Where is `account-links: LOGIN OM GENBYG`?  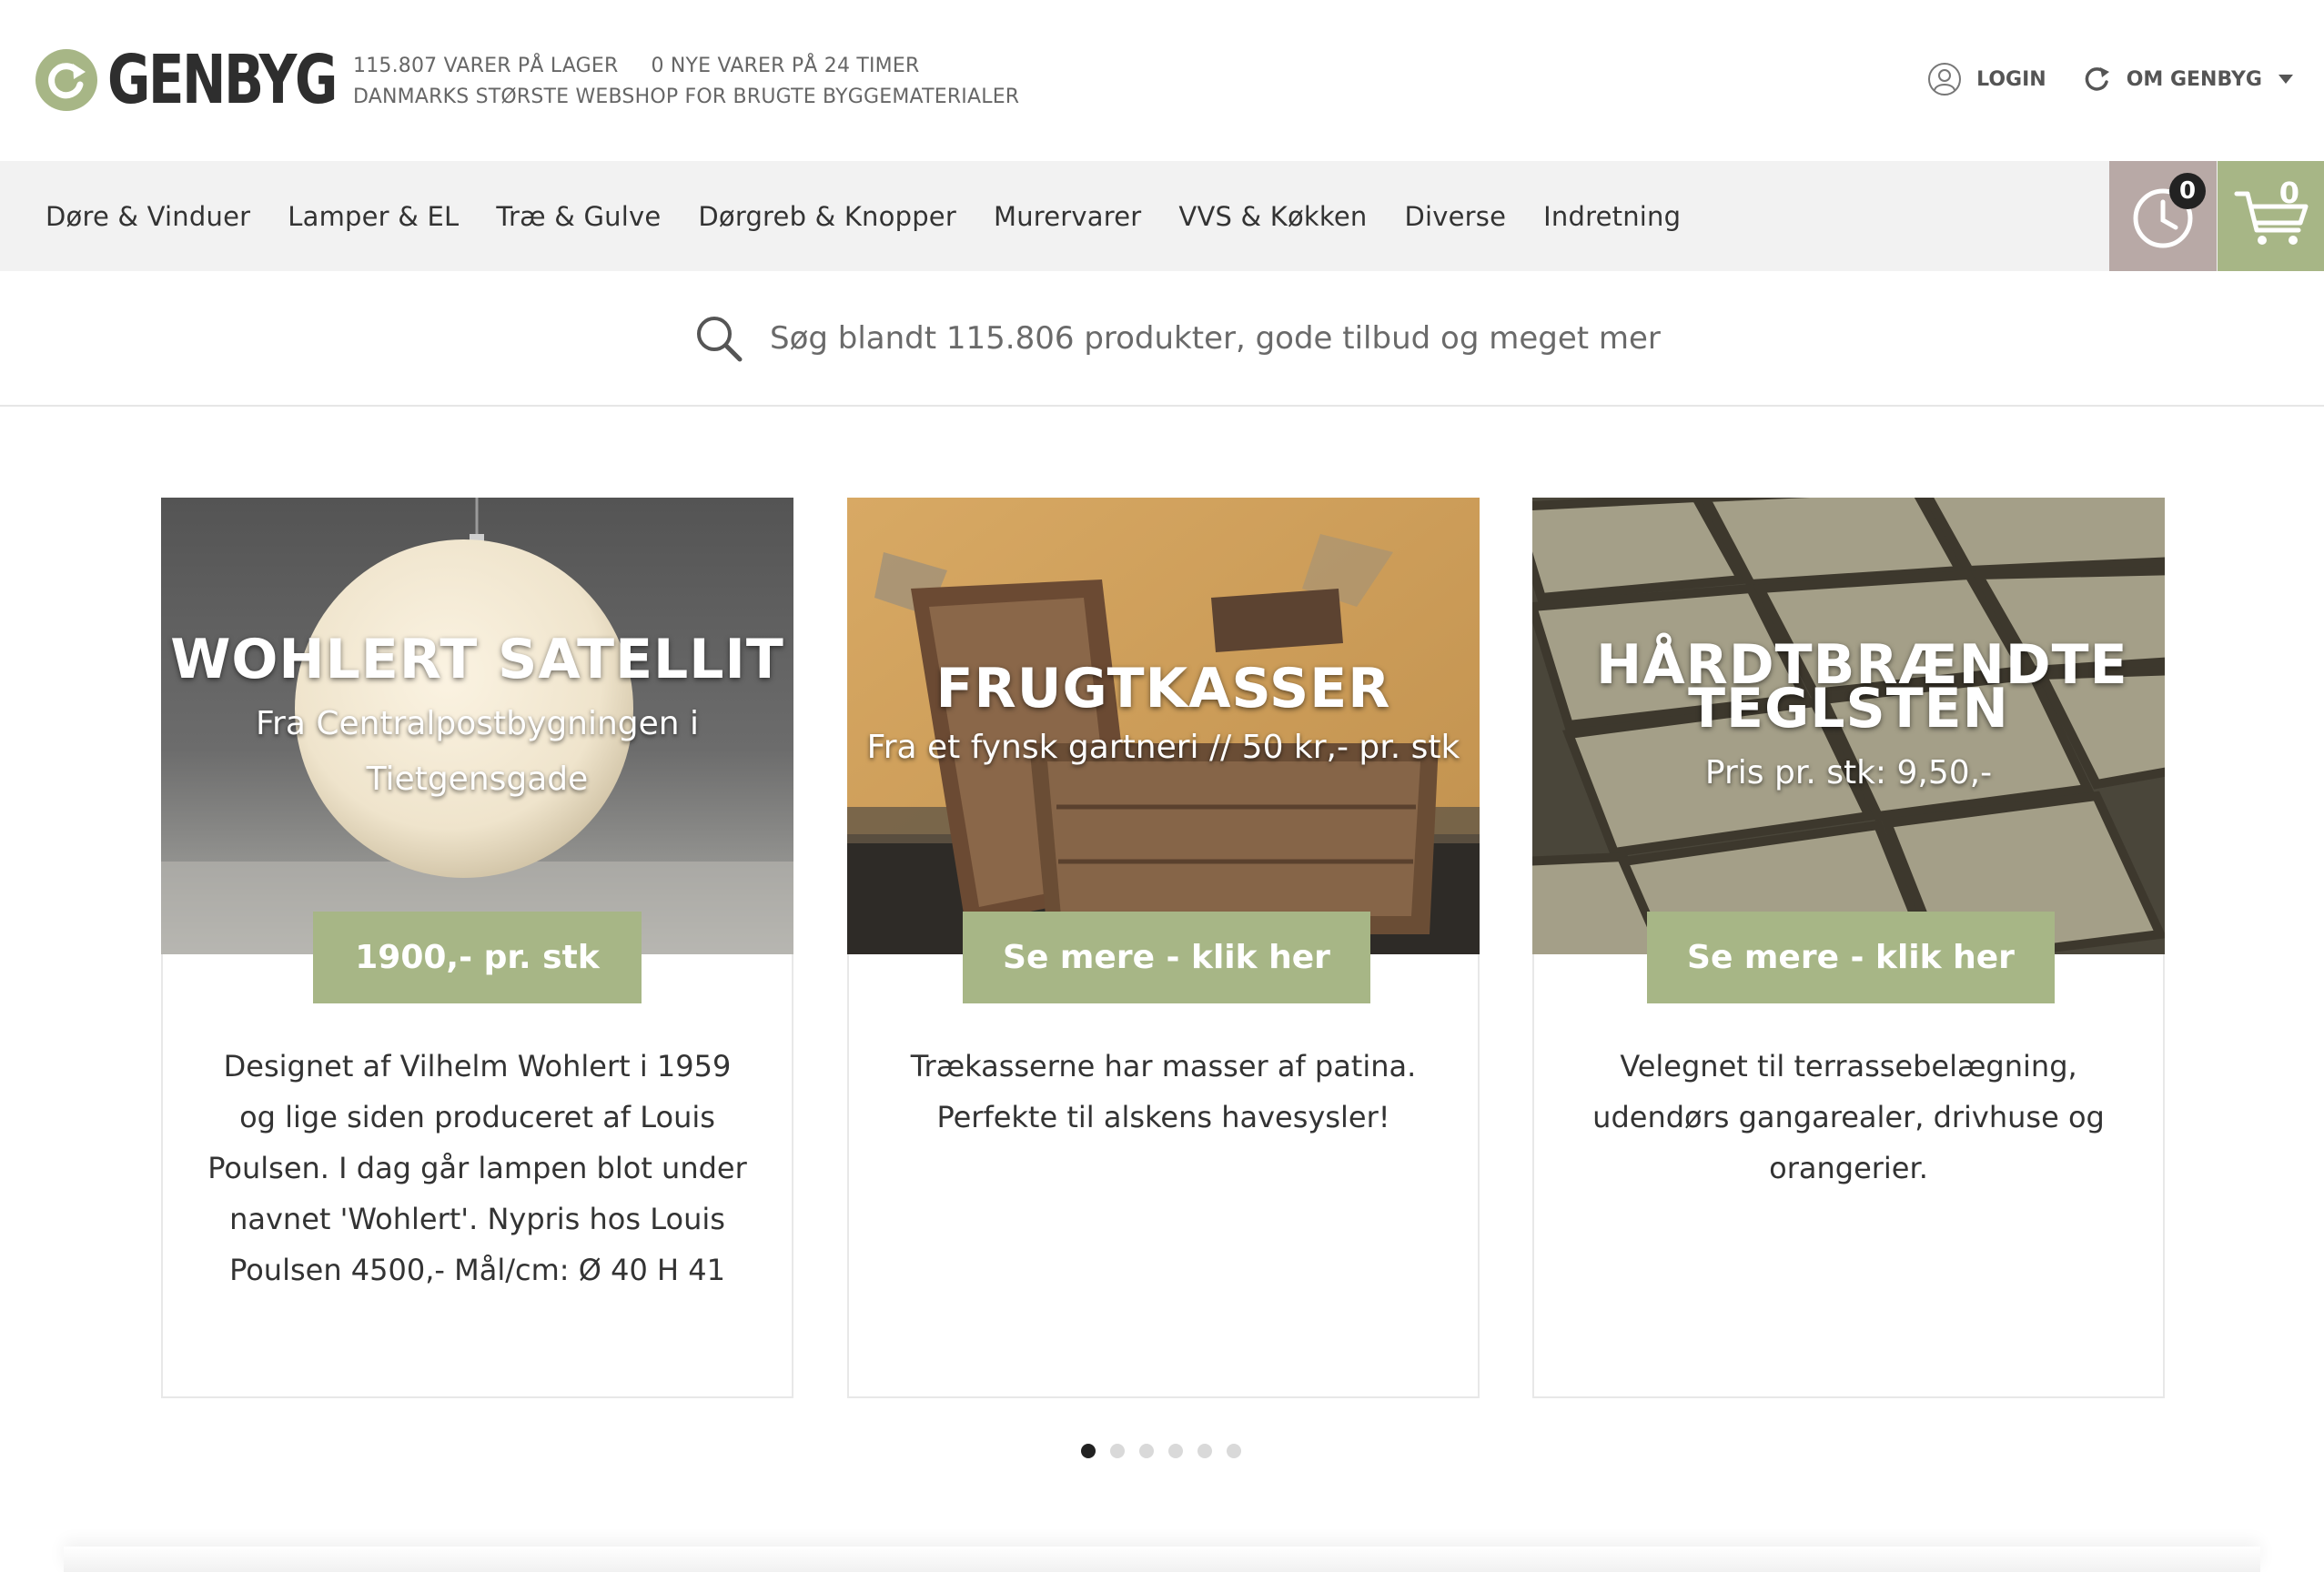
account-links: LOGIN OM GENBYG is located at coordinates (2093, 79).